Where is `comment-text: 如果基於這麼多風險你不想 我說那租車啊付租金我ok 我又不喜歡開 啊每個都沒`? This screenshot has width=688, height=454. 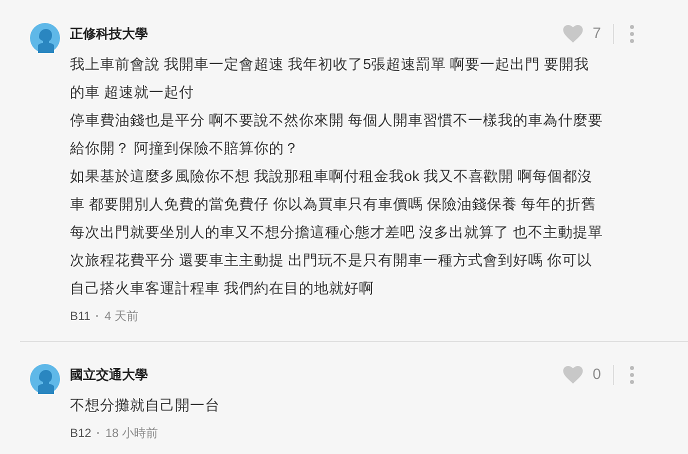 comment-text: 如果基於這麼多風險你不想 我說那租車啊付租金我ok 我又不喜歡開 啊每個都沒 is located at coordinates (331, 177).